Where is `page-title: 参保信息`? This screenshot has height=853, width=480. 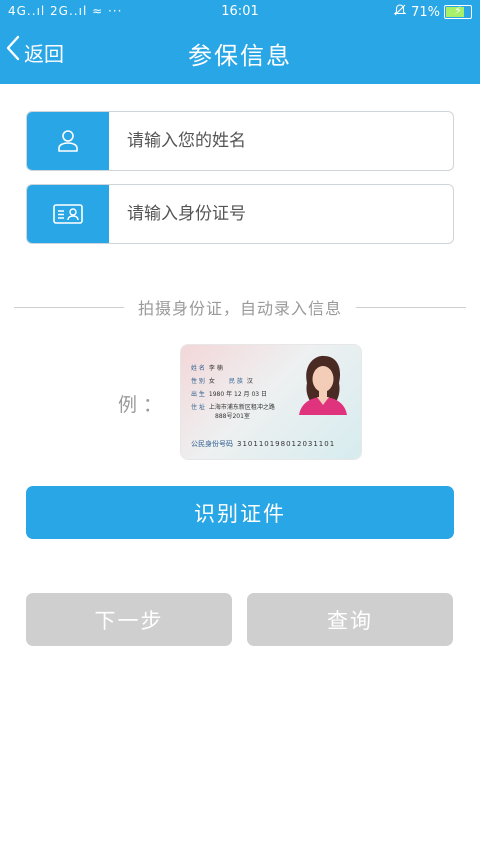
page-title: 参保信息 is located at coordinates (240, 56).